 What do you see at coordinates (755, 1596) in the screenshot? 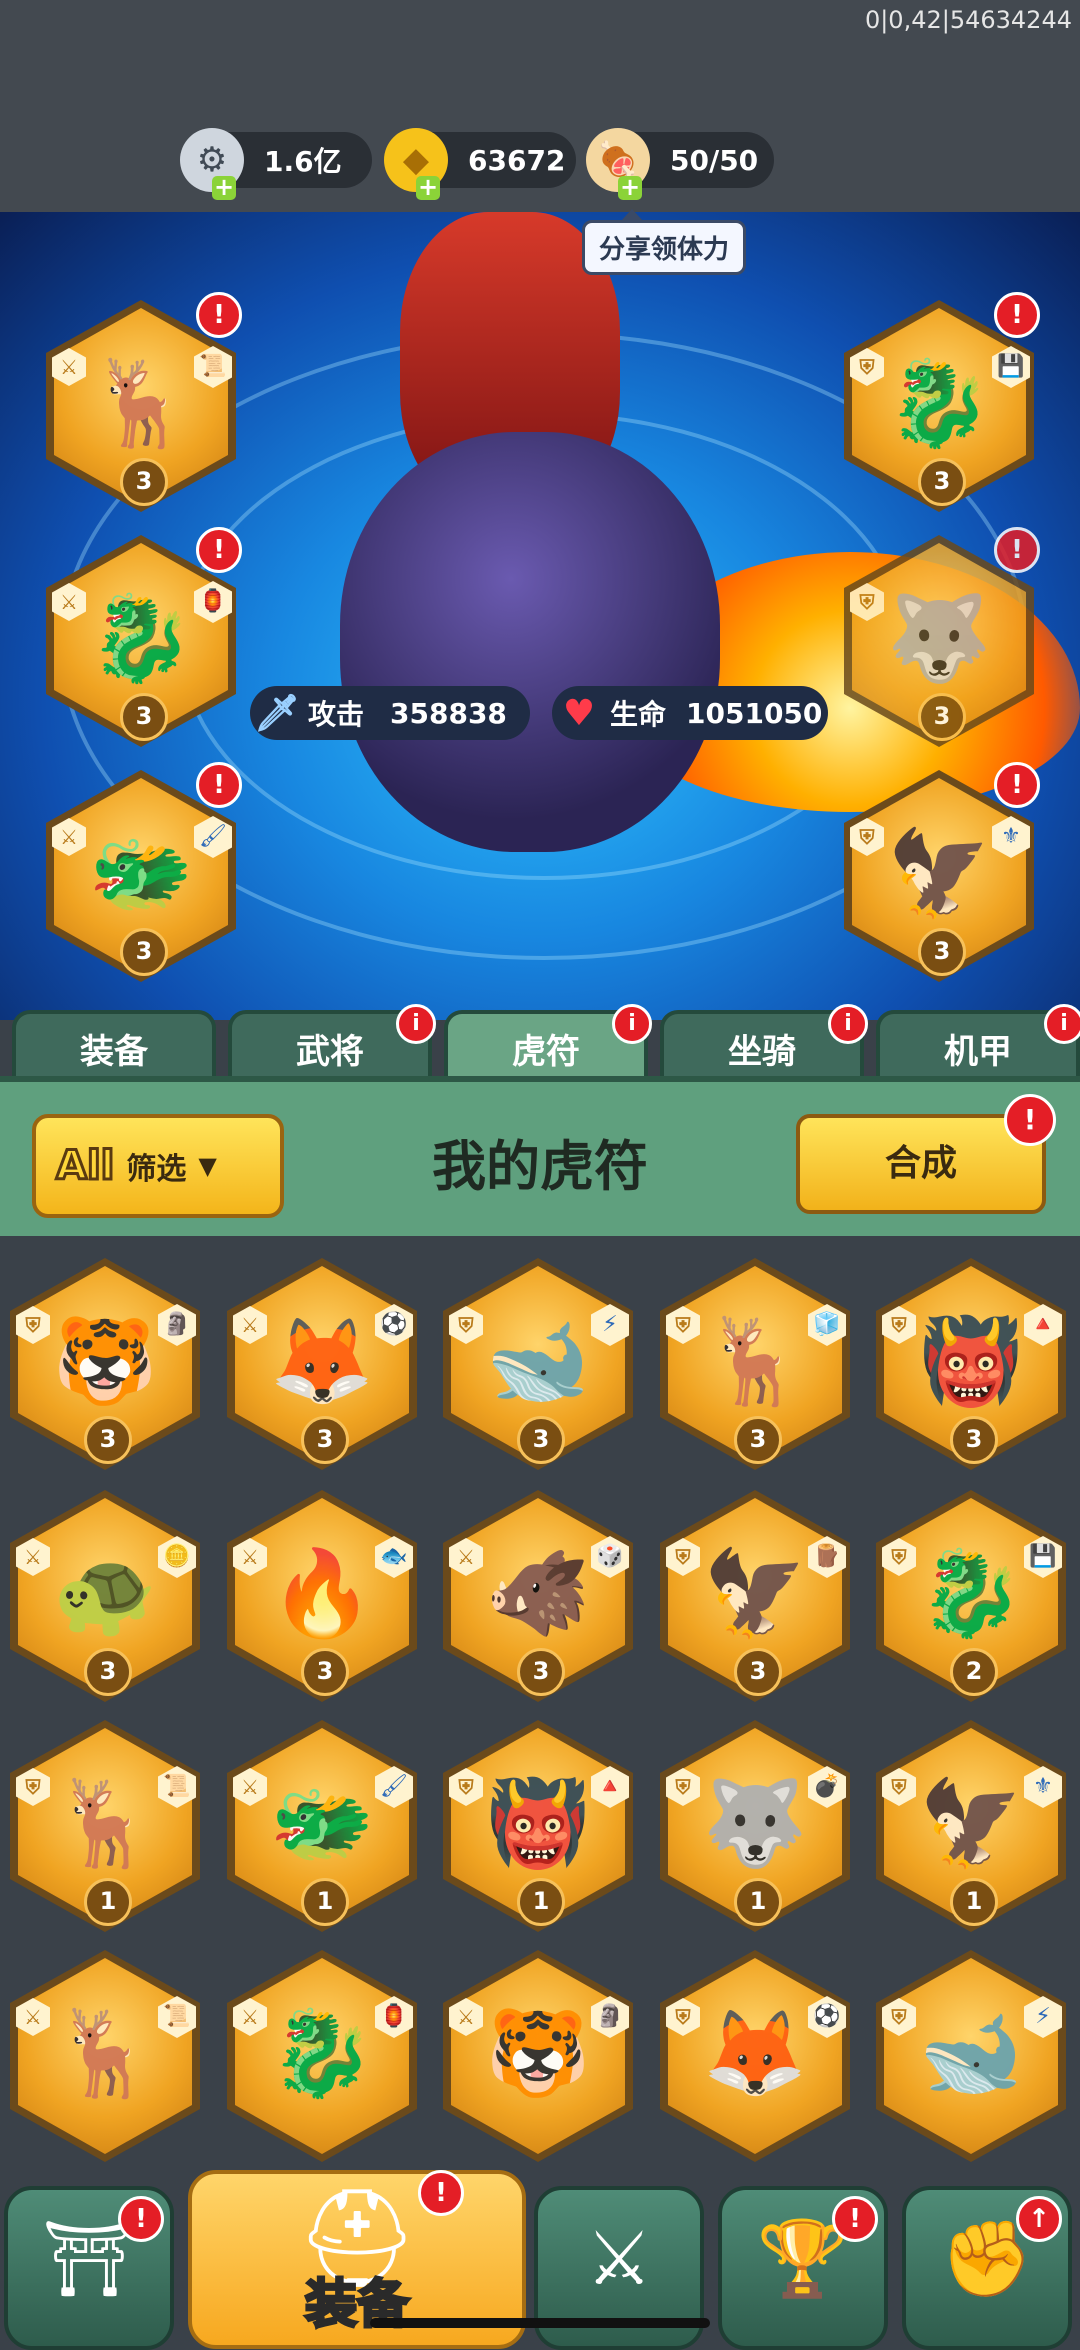
I see `tally-item: 🦅 ⛨ 🪵 3` at bounding box center [755, 1596].